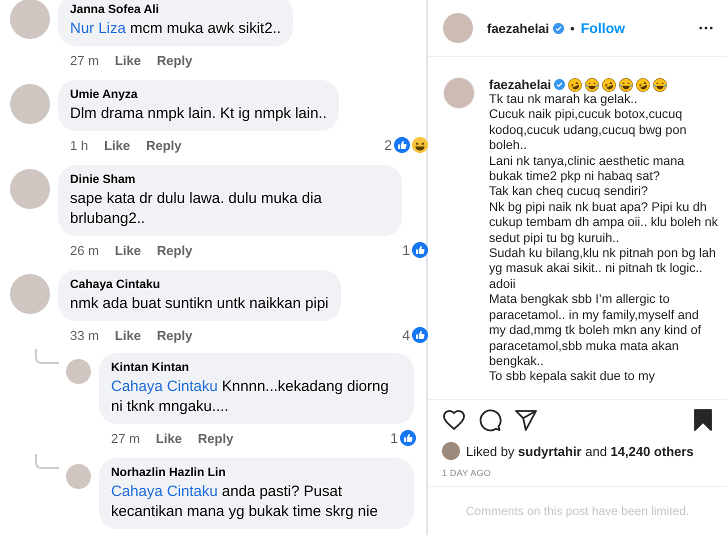 The height and width of the screenshot is (535, 727). Describe the element at coordinates (199, 284) in the screenshot. I see `comment-author: Cahaya Cintaku` at that location.